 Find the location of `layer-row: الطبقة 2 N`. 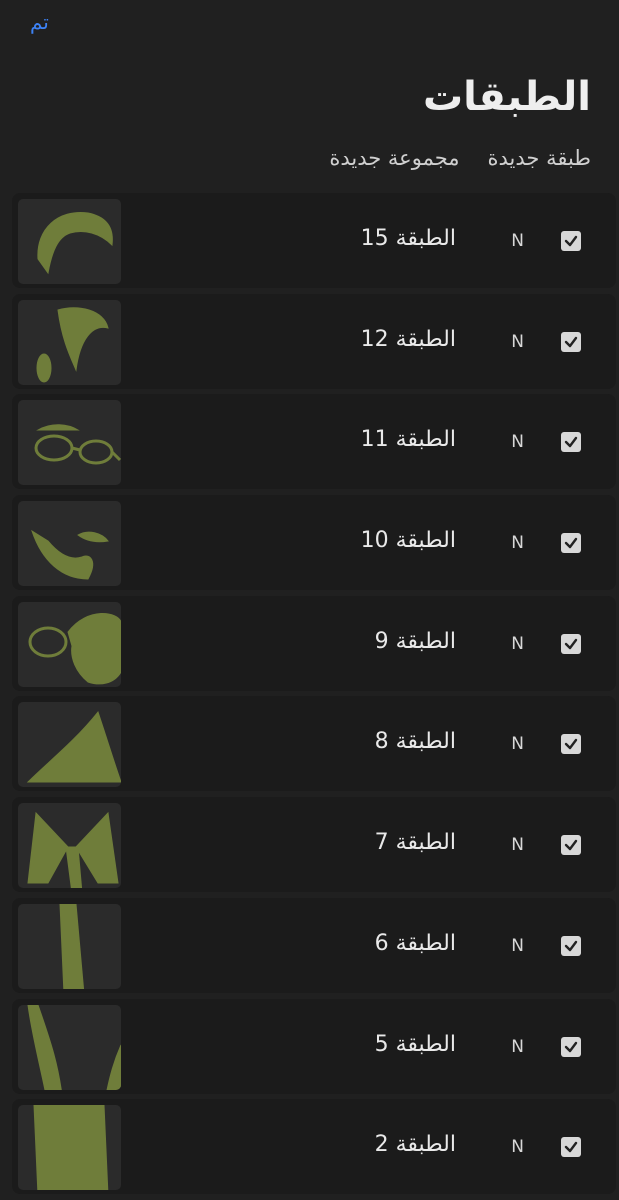

layer-row: الطبقة 2 N is located at coordinates (314, 1147).